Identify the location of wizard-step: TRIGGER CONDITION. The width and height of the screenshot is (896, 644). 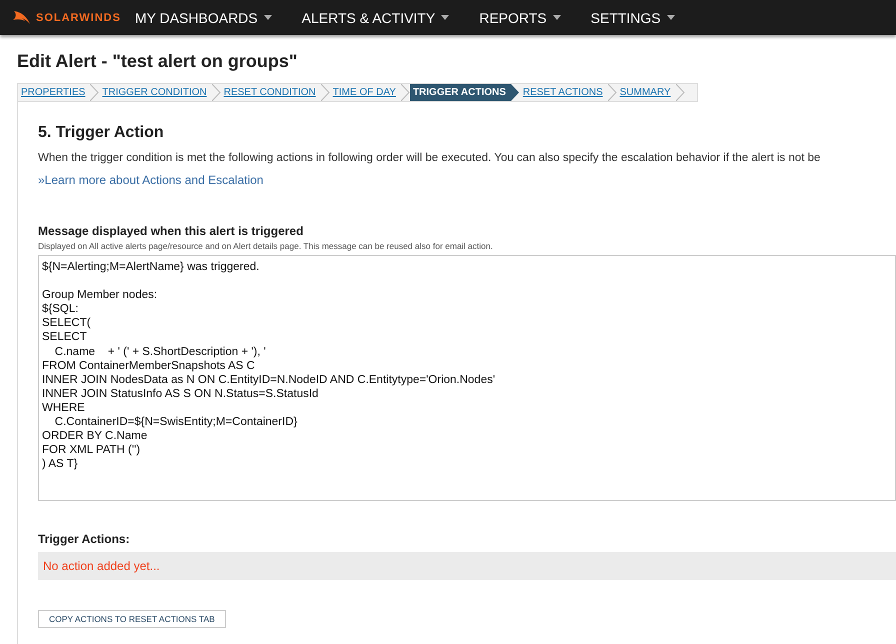
(155, 92).